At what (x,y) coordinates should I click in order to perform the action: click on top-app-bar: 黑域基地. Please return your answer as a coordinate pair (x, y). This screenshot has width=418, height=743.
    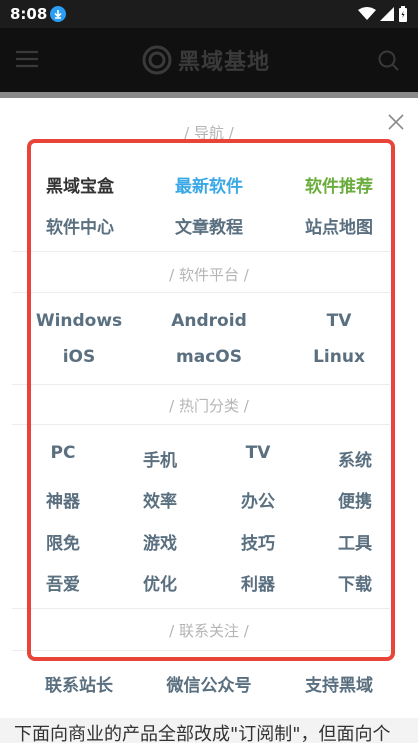
    Looking at the image, I should click on (209, 60).